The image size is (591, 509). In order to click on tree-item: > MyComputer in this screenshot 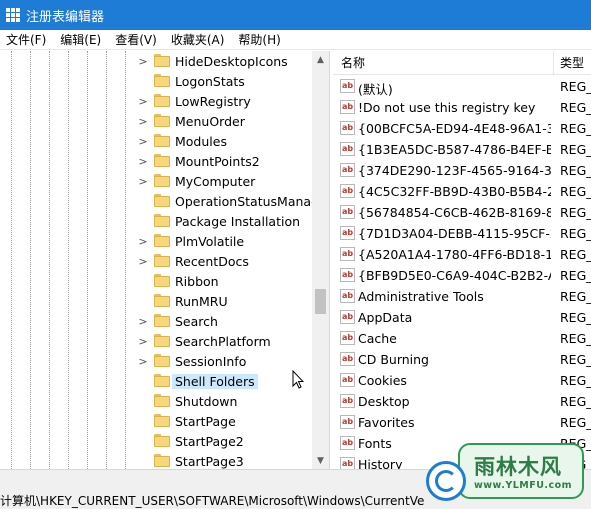, I will do `click(156, 181)`.